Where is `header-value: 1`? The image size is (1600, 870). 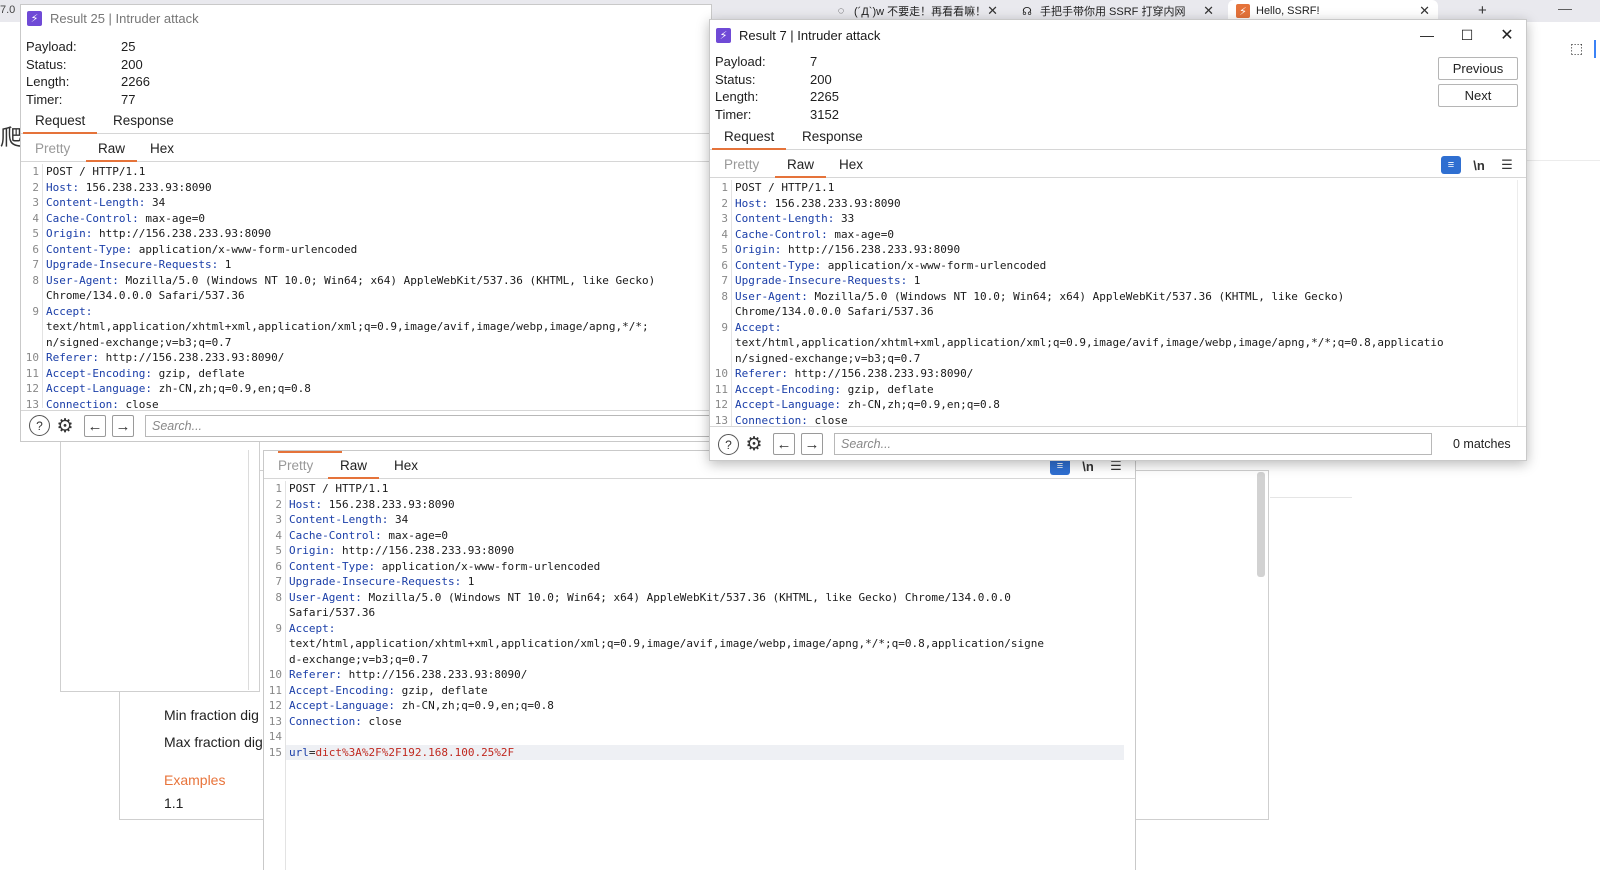 header-value: 1 is located at coordinates (225, 264).